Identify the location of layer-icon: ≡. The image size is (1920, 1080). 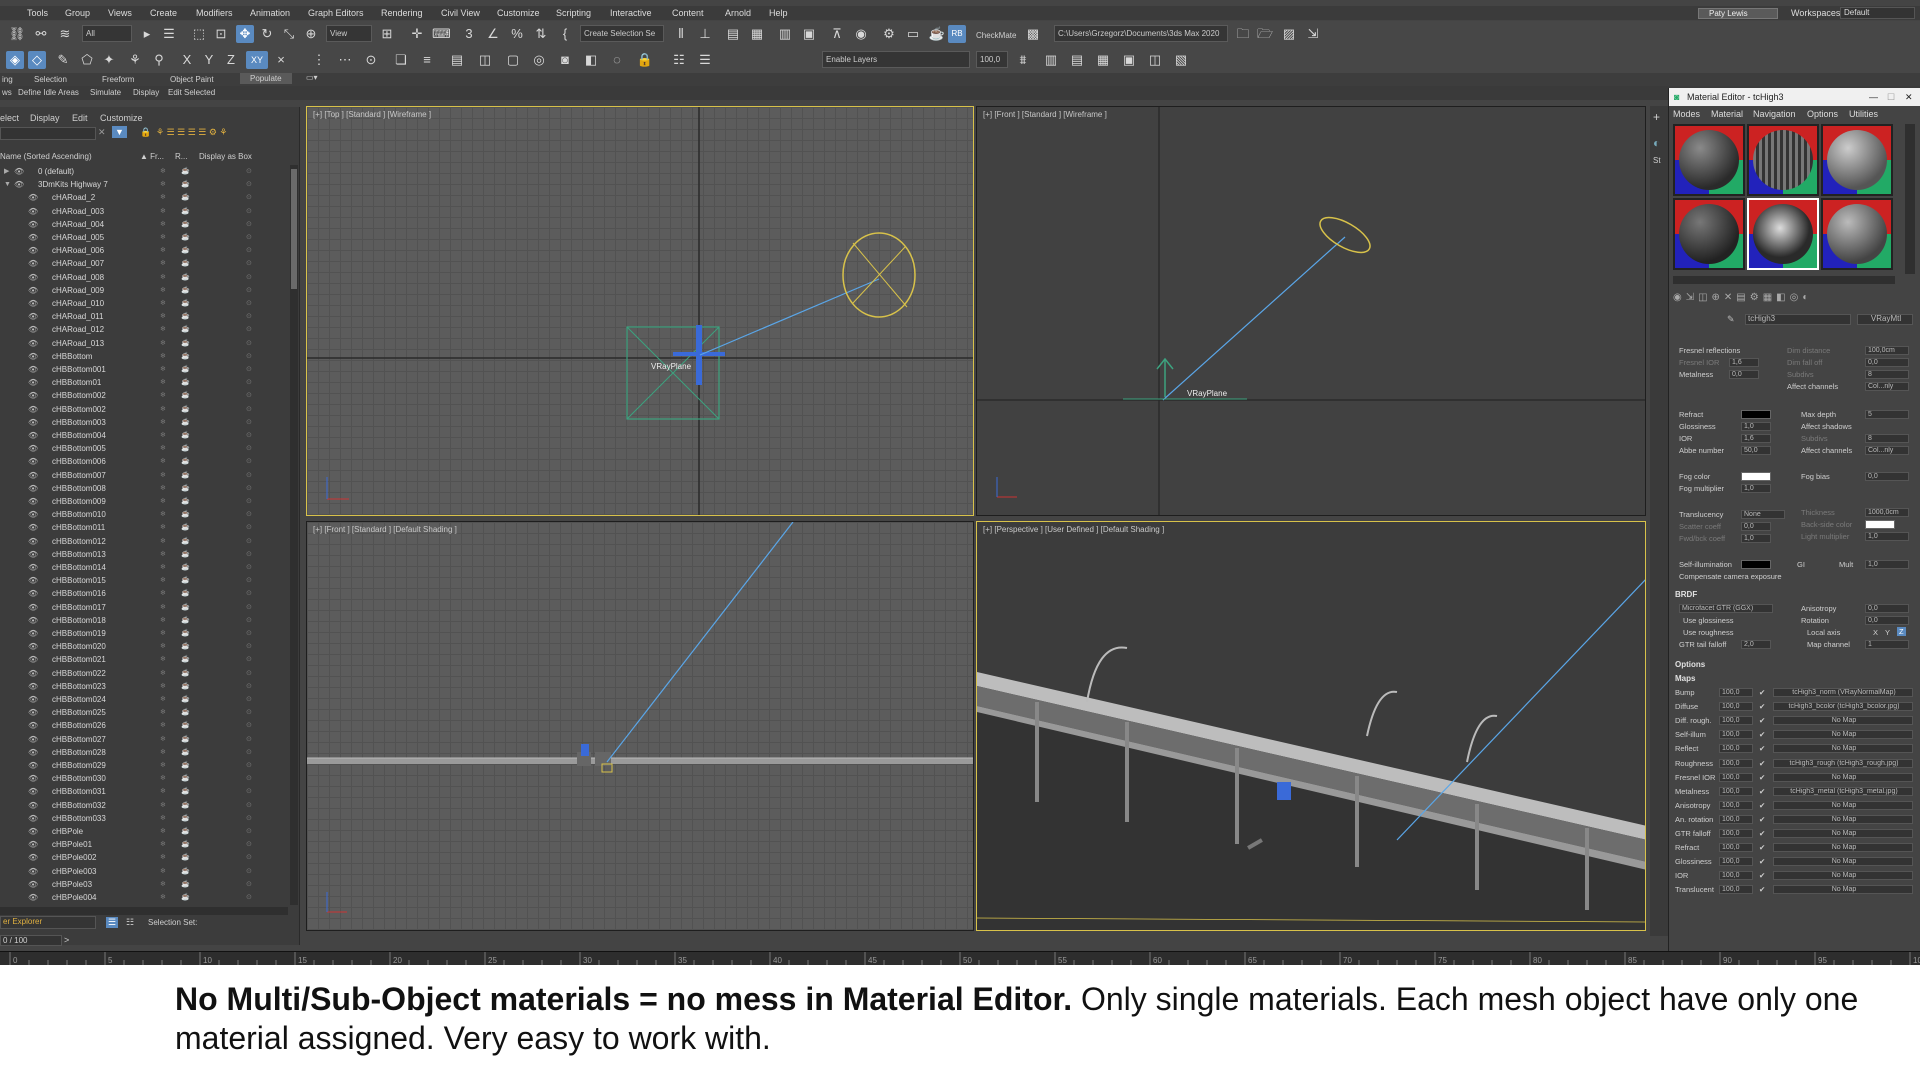
(427, 60).